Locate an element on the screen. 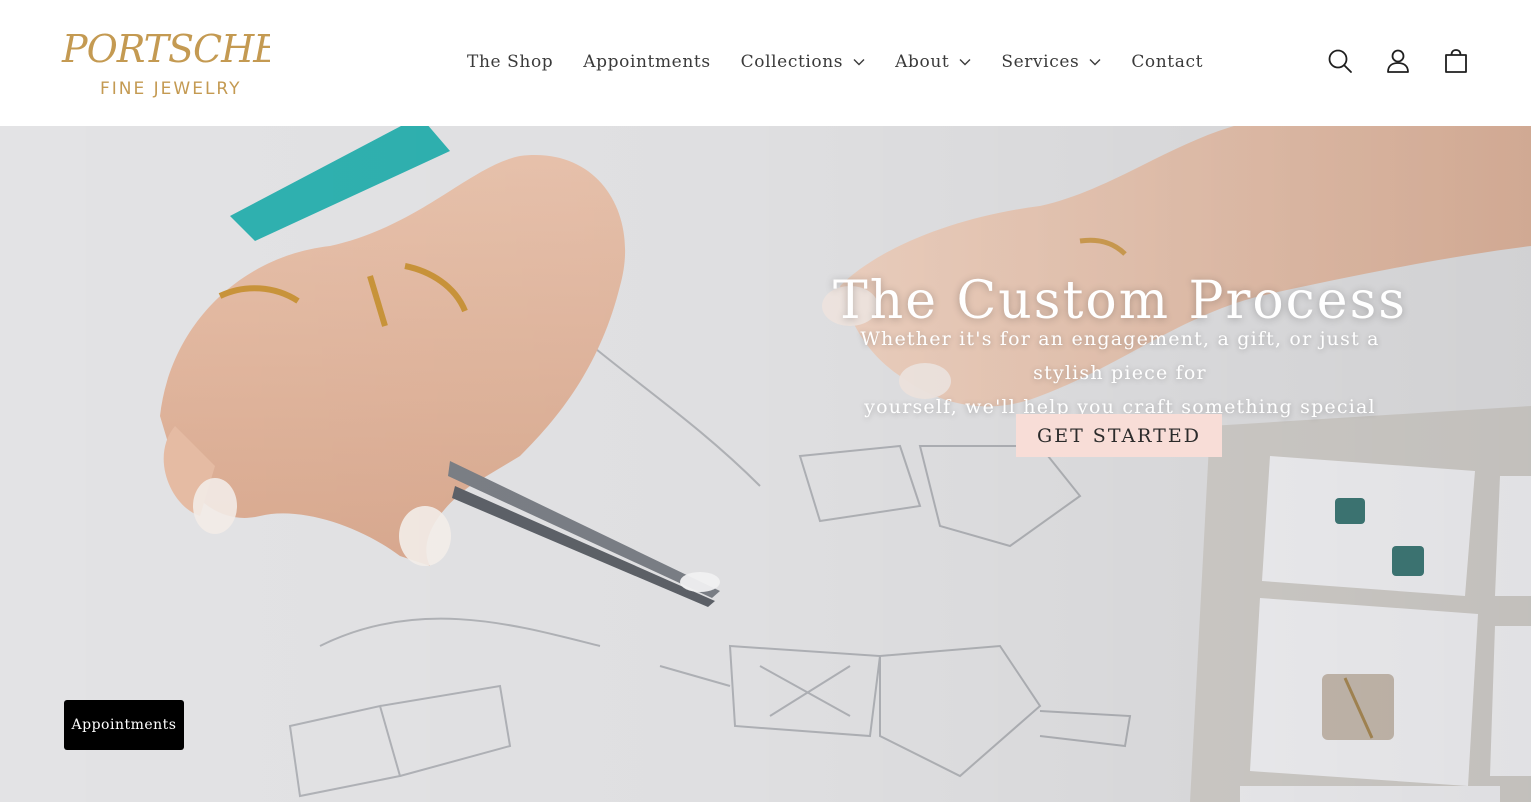  account-icon is located at coordinates (1398, 61).